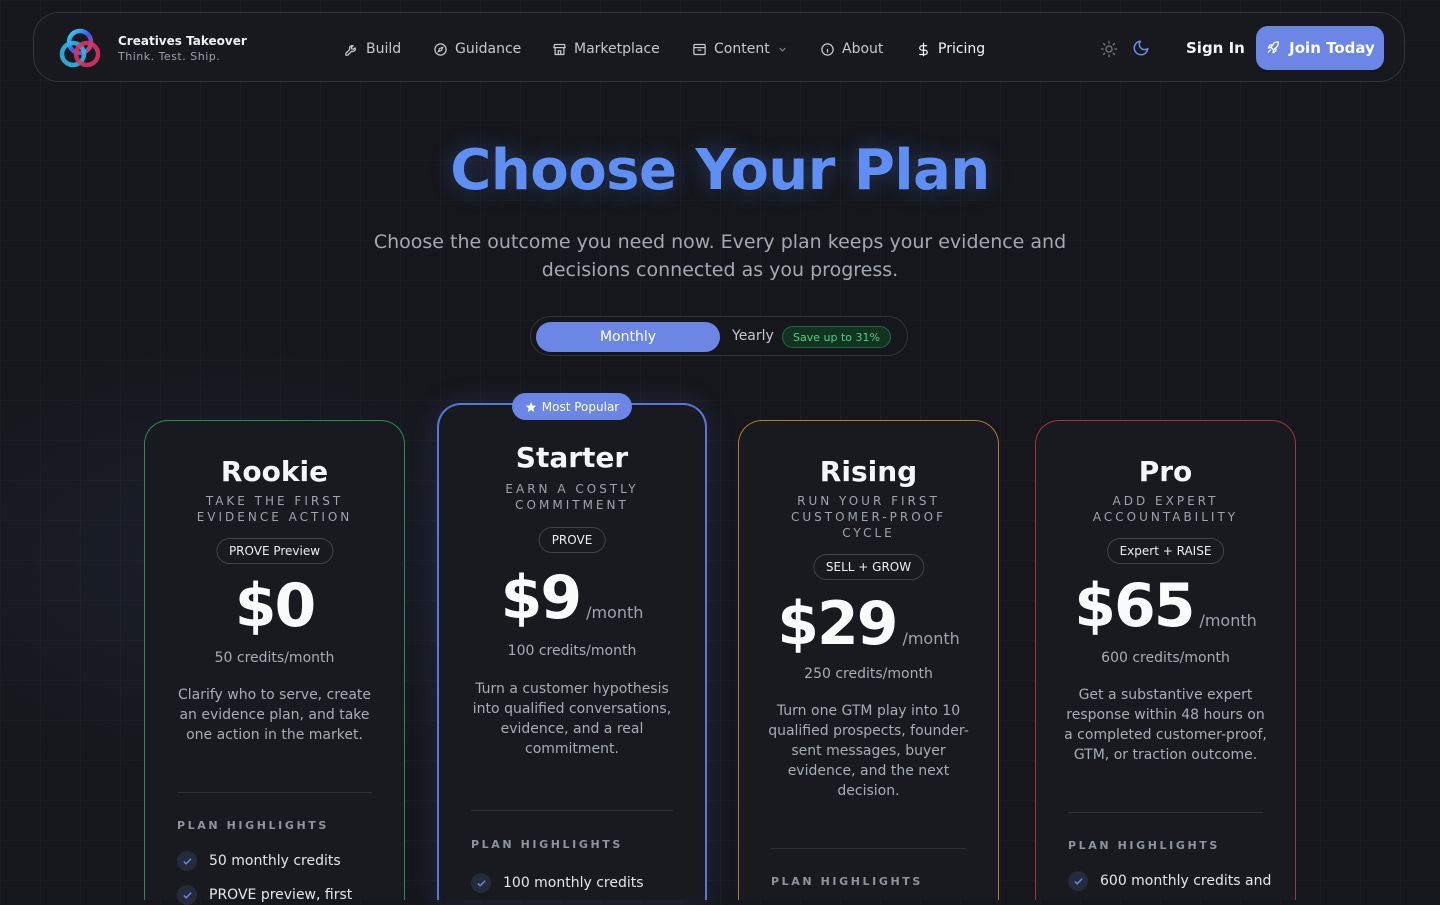  What do you see at coordinates (699, 49) in the screenshot?
I see `archive-icon` at bounding box center [699, 49].